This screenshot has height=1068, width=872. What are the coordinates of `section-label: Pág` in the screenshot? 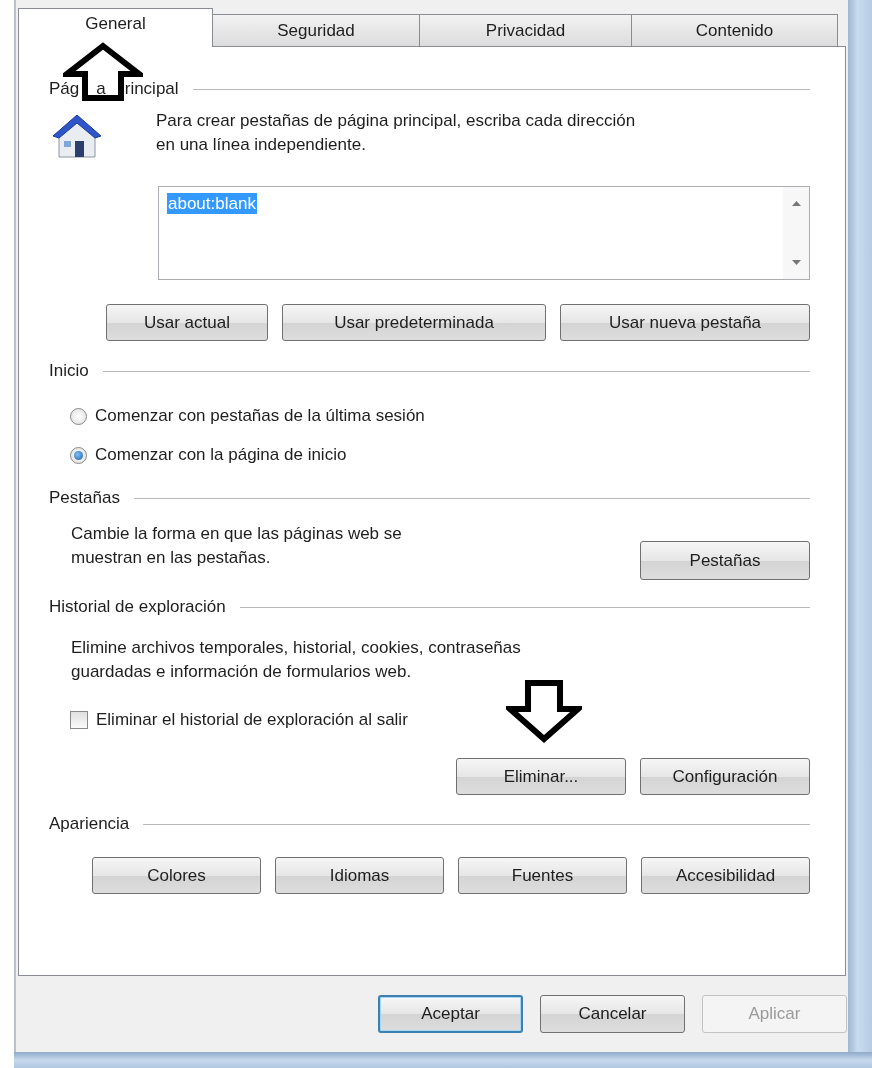 It's located at (64, 89).